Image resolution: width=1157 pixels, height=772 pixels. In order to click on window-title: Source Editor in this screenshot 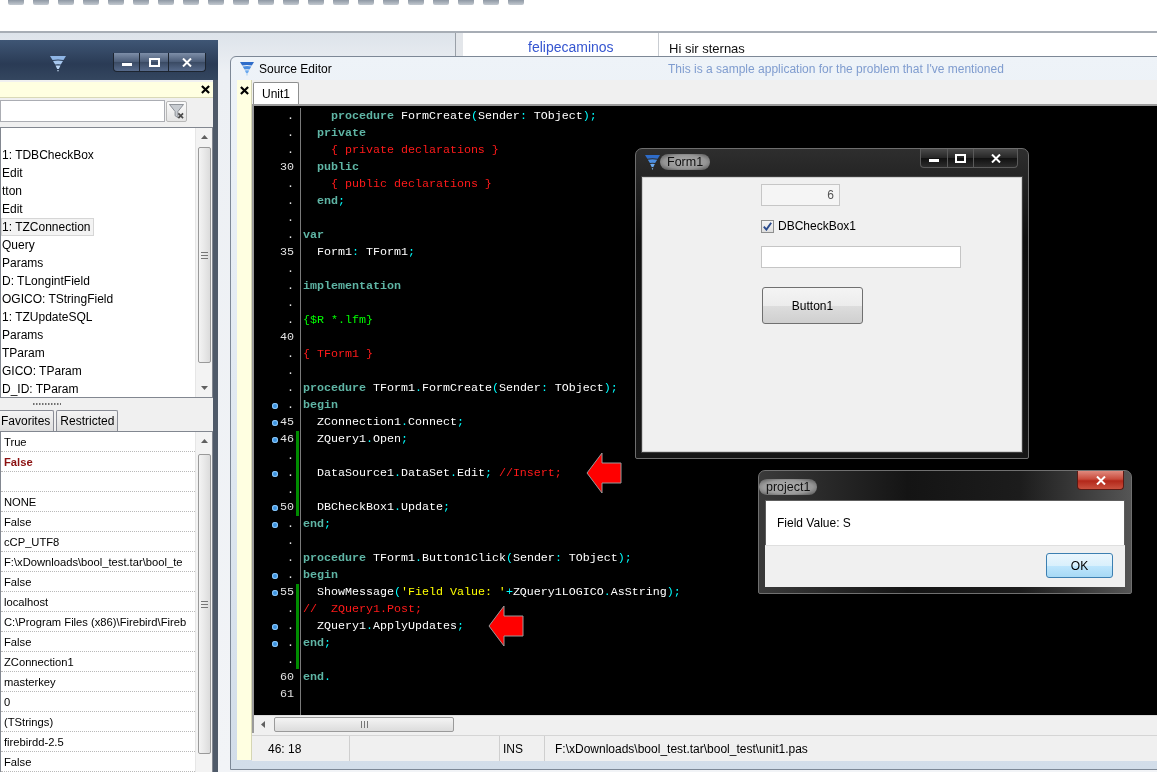, I will do `click(295, 68)`.